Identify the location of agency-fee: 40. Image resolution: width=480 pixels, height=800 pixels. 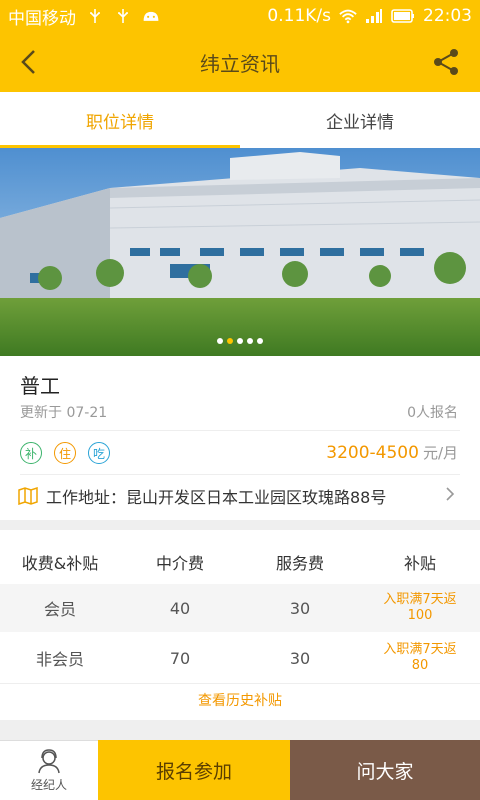
(180, 608).